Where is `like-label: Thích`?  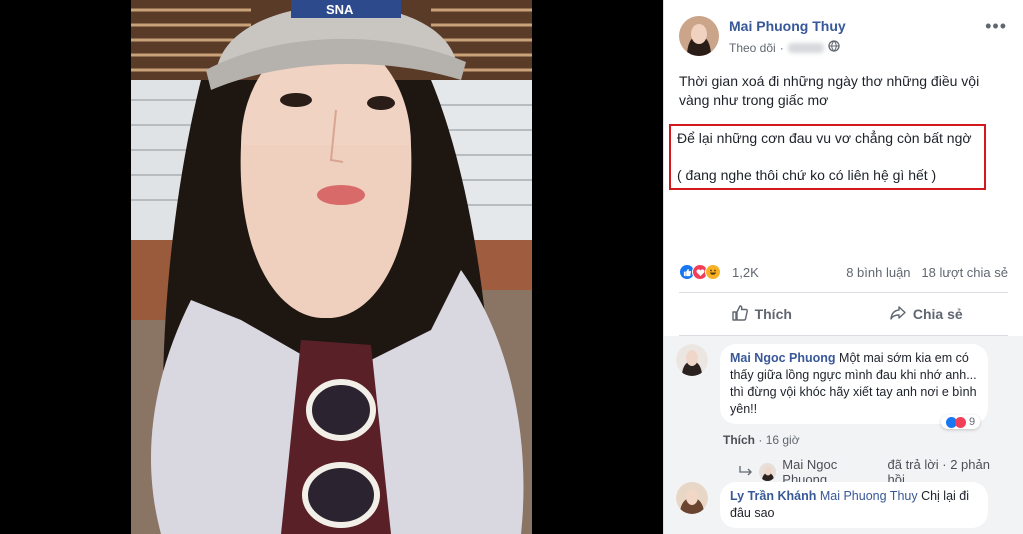
like-label: Thích is located at coordinates (773, 314).